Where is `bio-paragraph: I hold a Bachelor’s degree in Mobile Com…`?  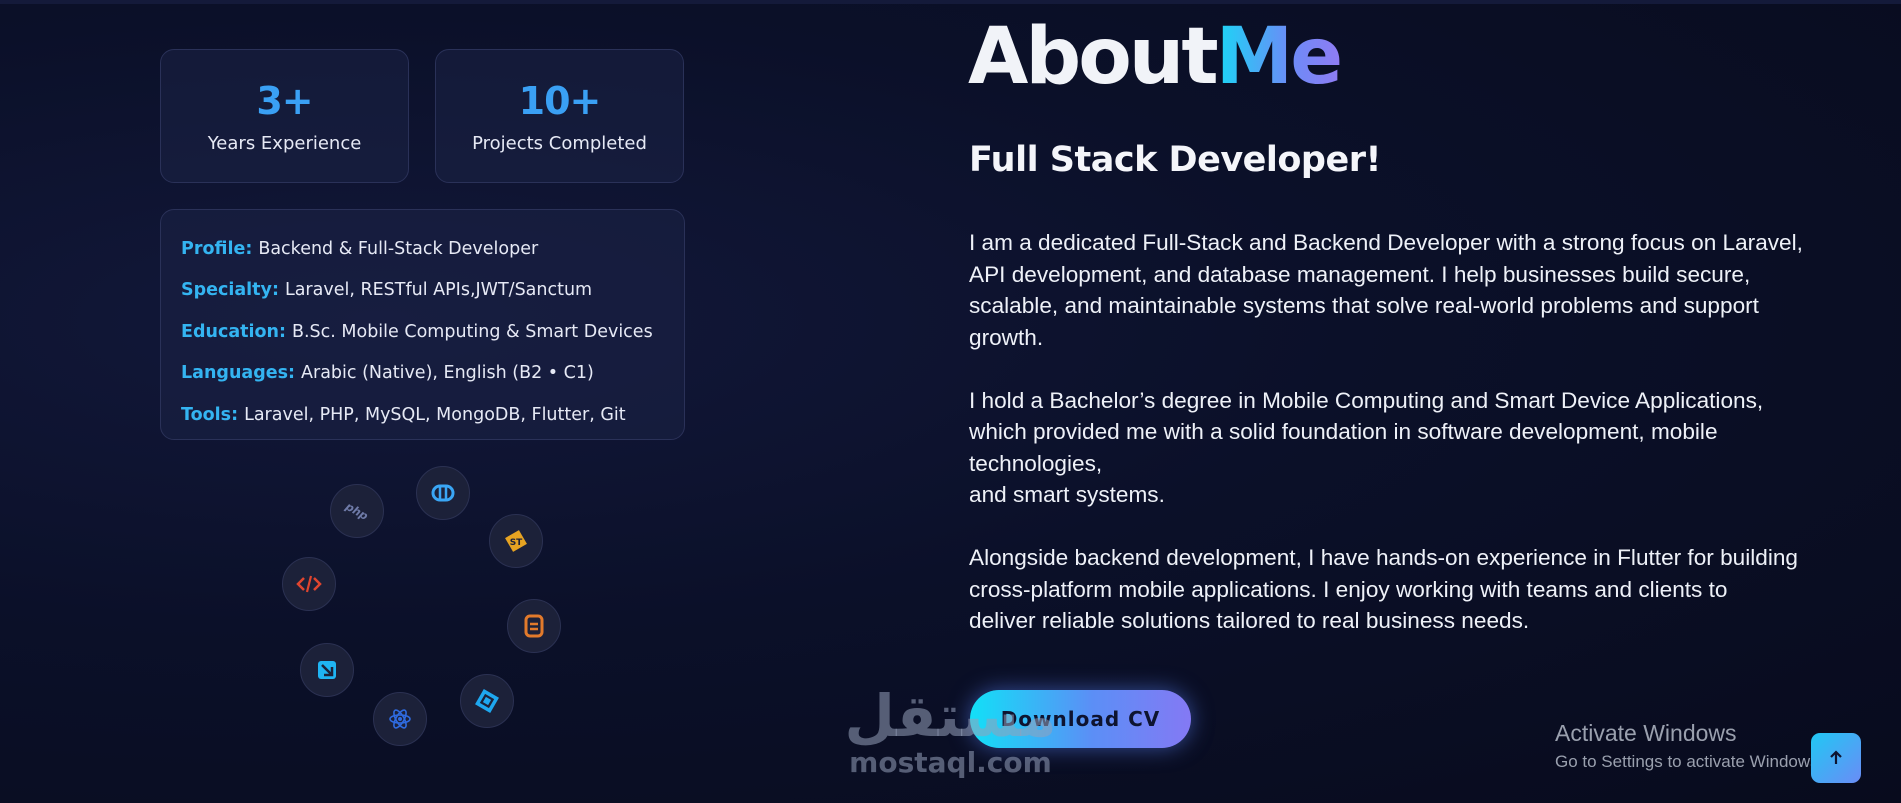 bio-paragraph: I hold a Bachelor’s degree in Mobile Com… is located at coordinates (1435, 448).